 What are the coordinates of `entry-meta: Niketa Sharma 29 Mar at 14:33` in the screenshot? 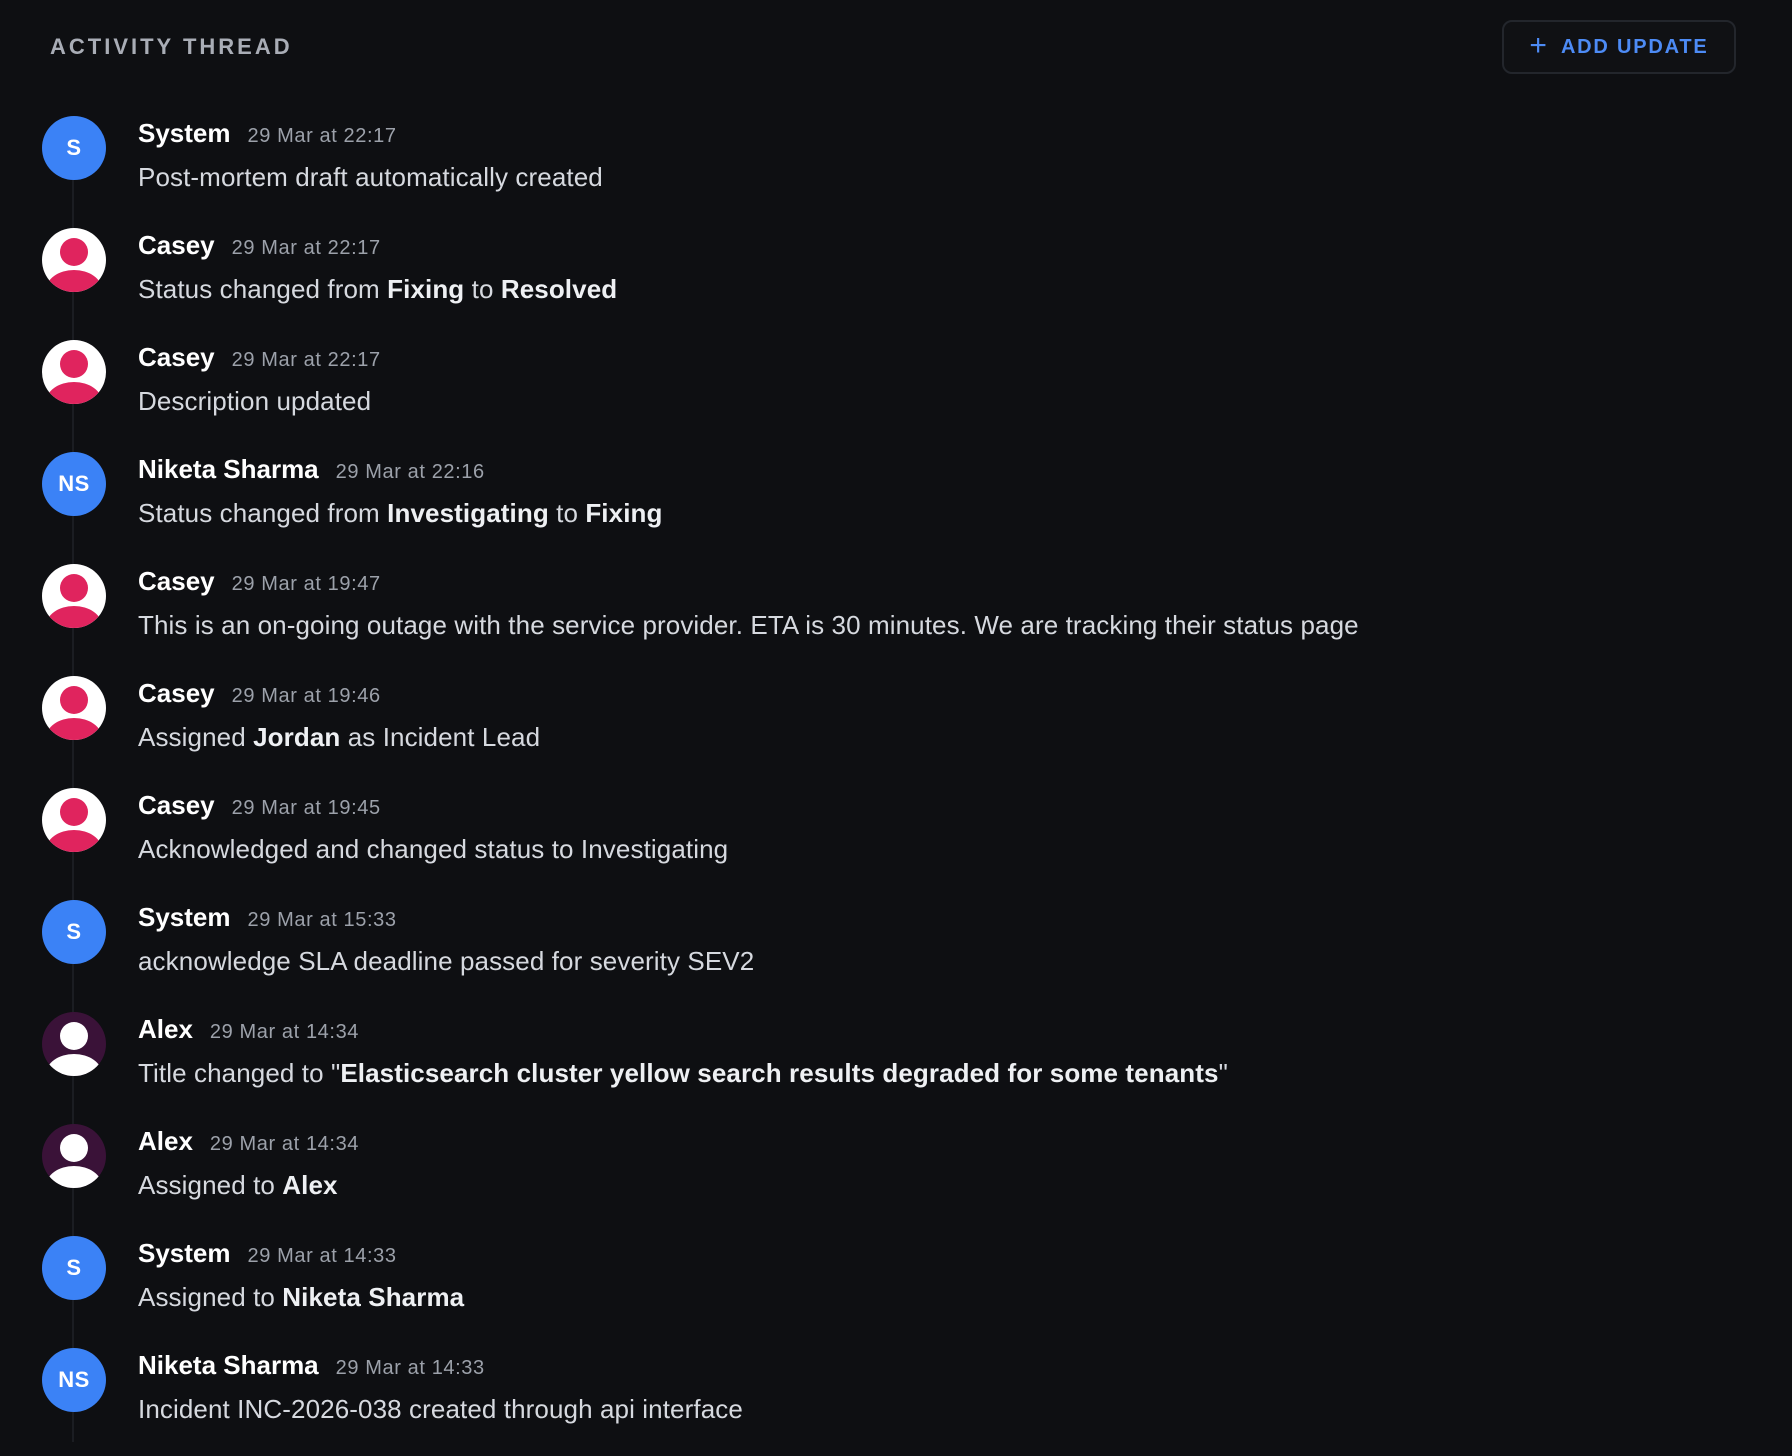 It's located at (311, 1365).